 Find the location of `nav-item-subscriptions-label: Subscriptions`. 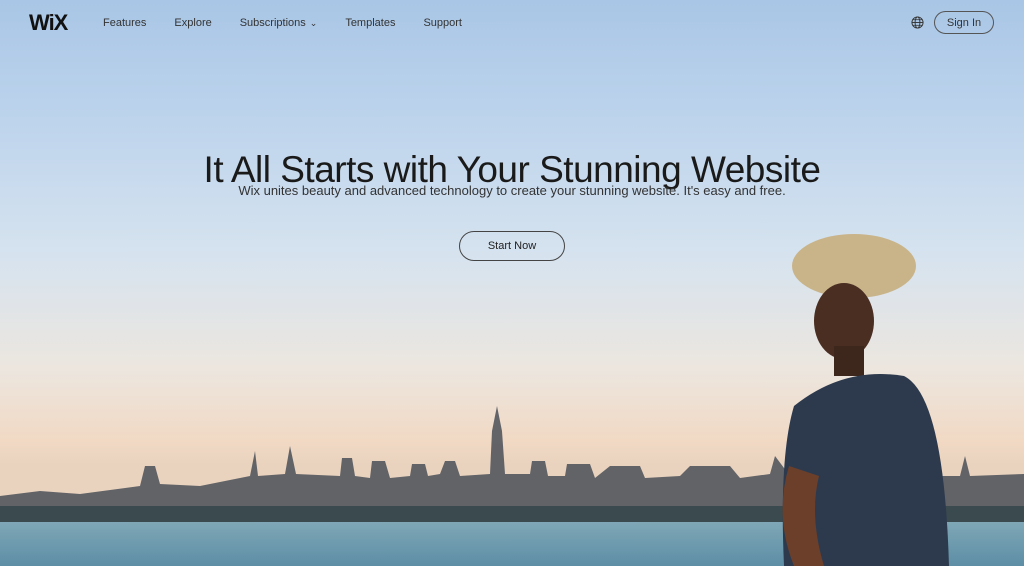

nav-item-subscriptions-label: Subscriptions is located at coordinates (272, 23).